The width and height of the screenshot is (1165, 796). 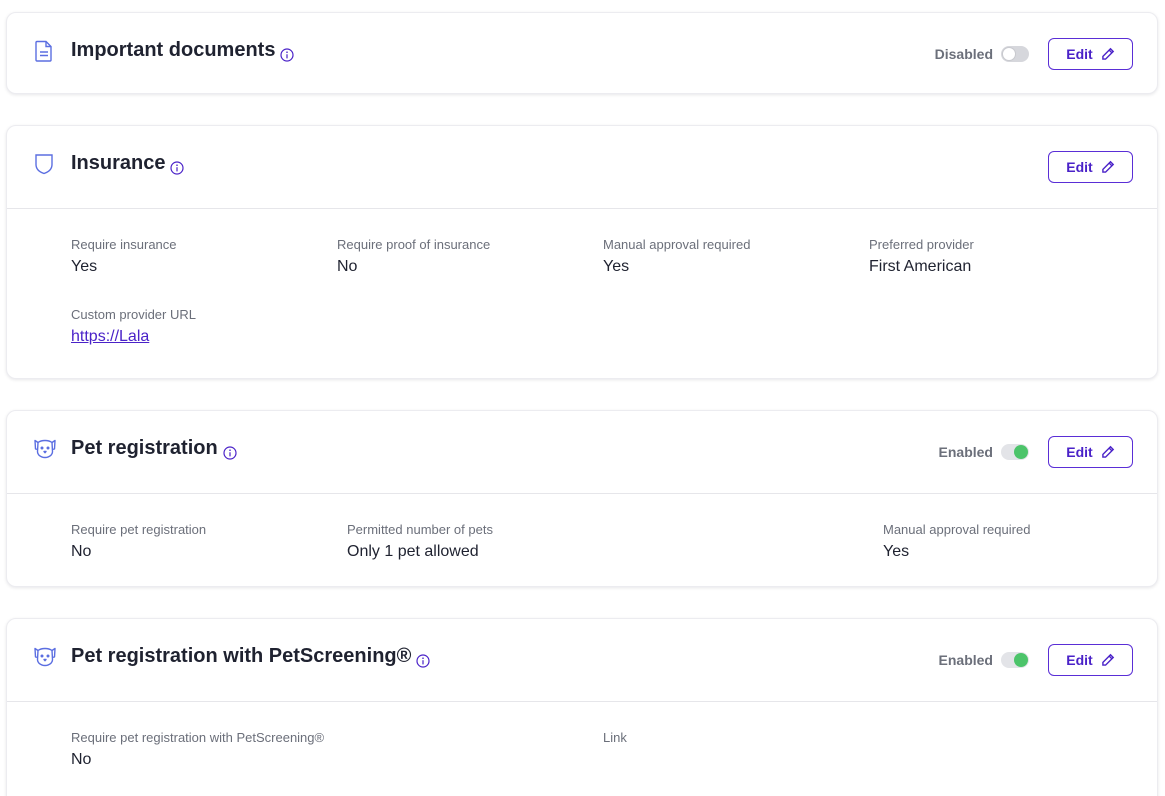 I want to click on provider-url-link: https://Lala, so click(x=133, y=337).